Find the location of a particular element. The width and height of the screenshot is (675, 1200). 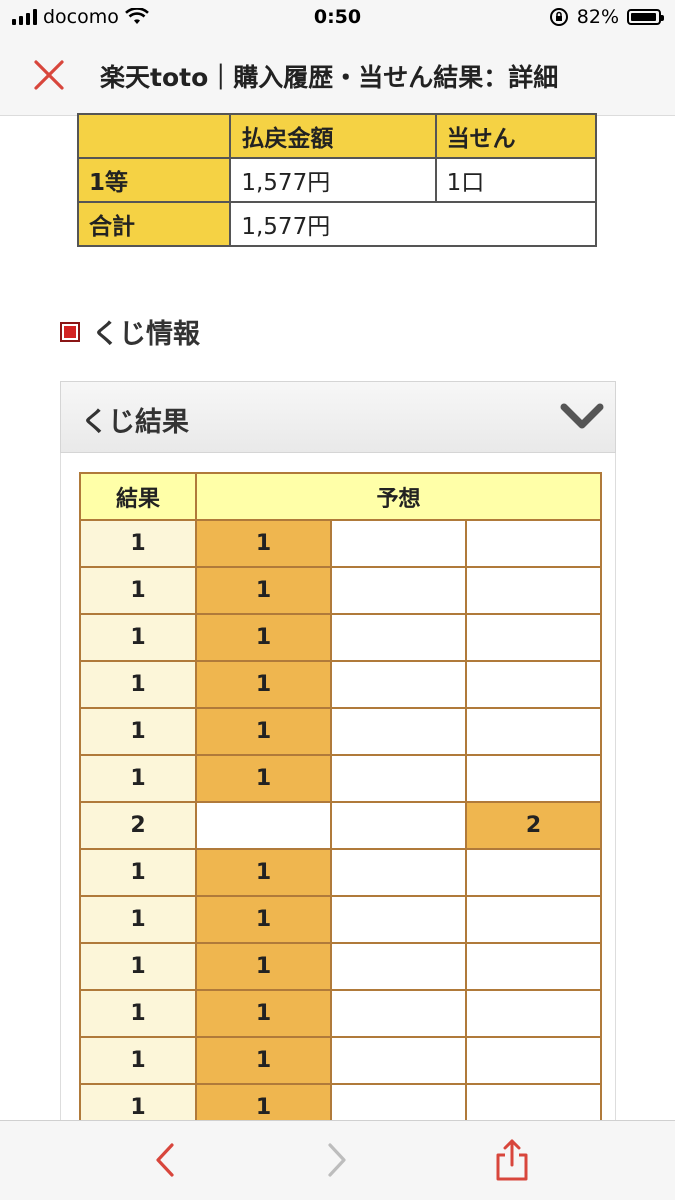

back-icon is located at coordinates (165, 1160).